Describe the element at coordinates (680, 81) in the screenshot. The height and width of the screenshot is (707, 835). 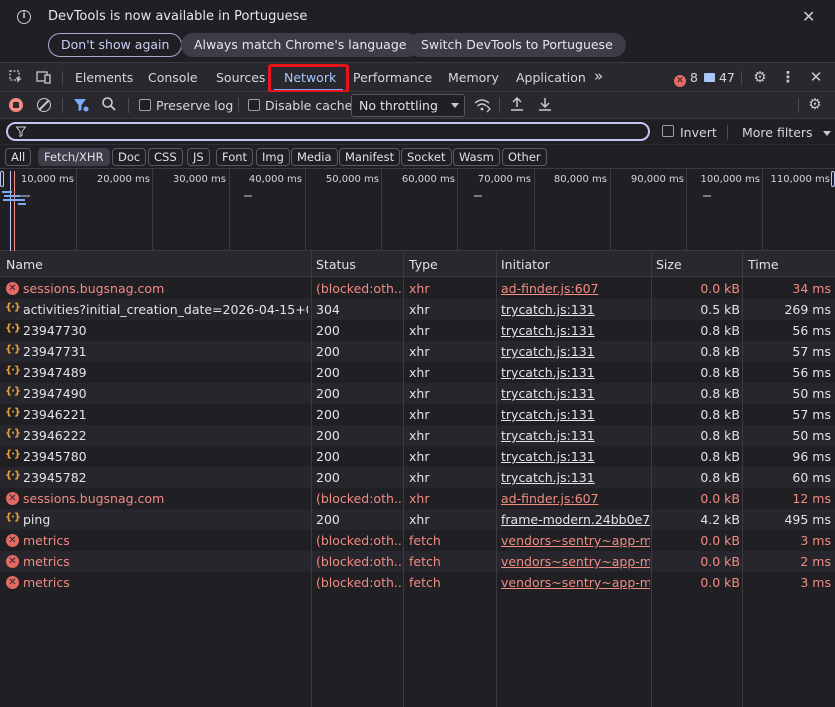
I see `error-icon: ✕` at that location.